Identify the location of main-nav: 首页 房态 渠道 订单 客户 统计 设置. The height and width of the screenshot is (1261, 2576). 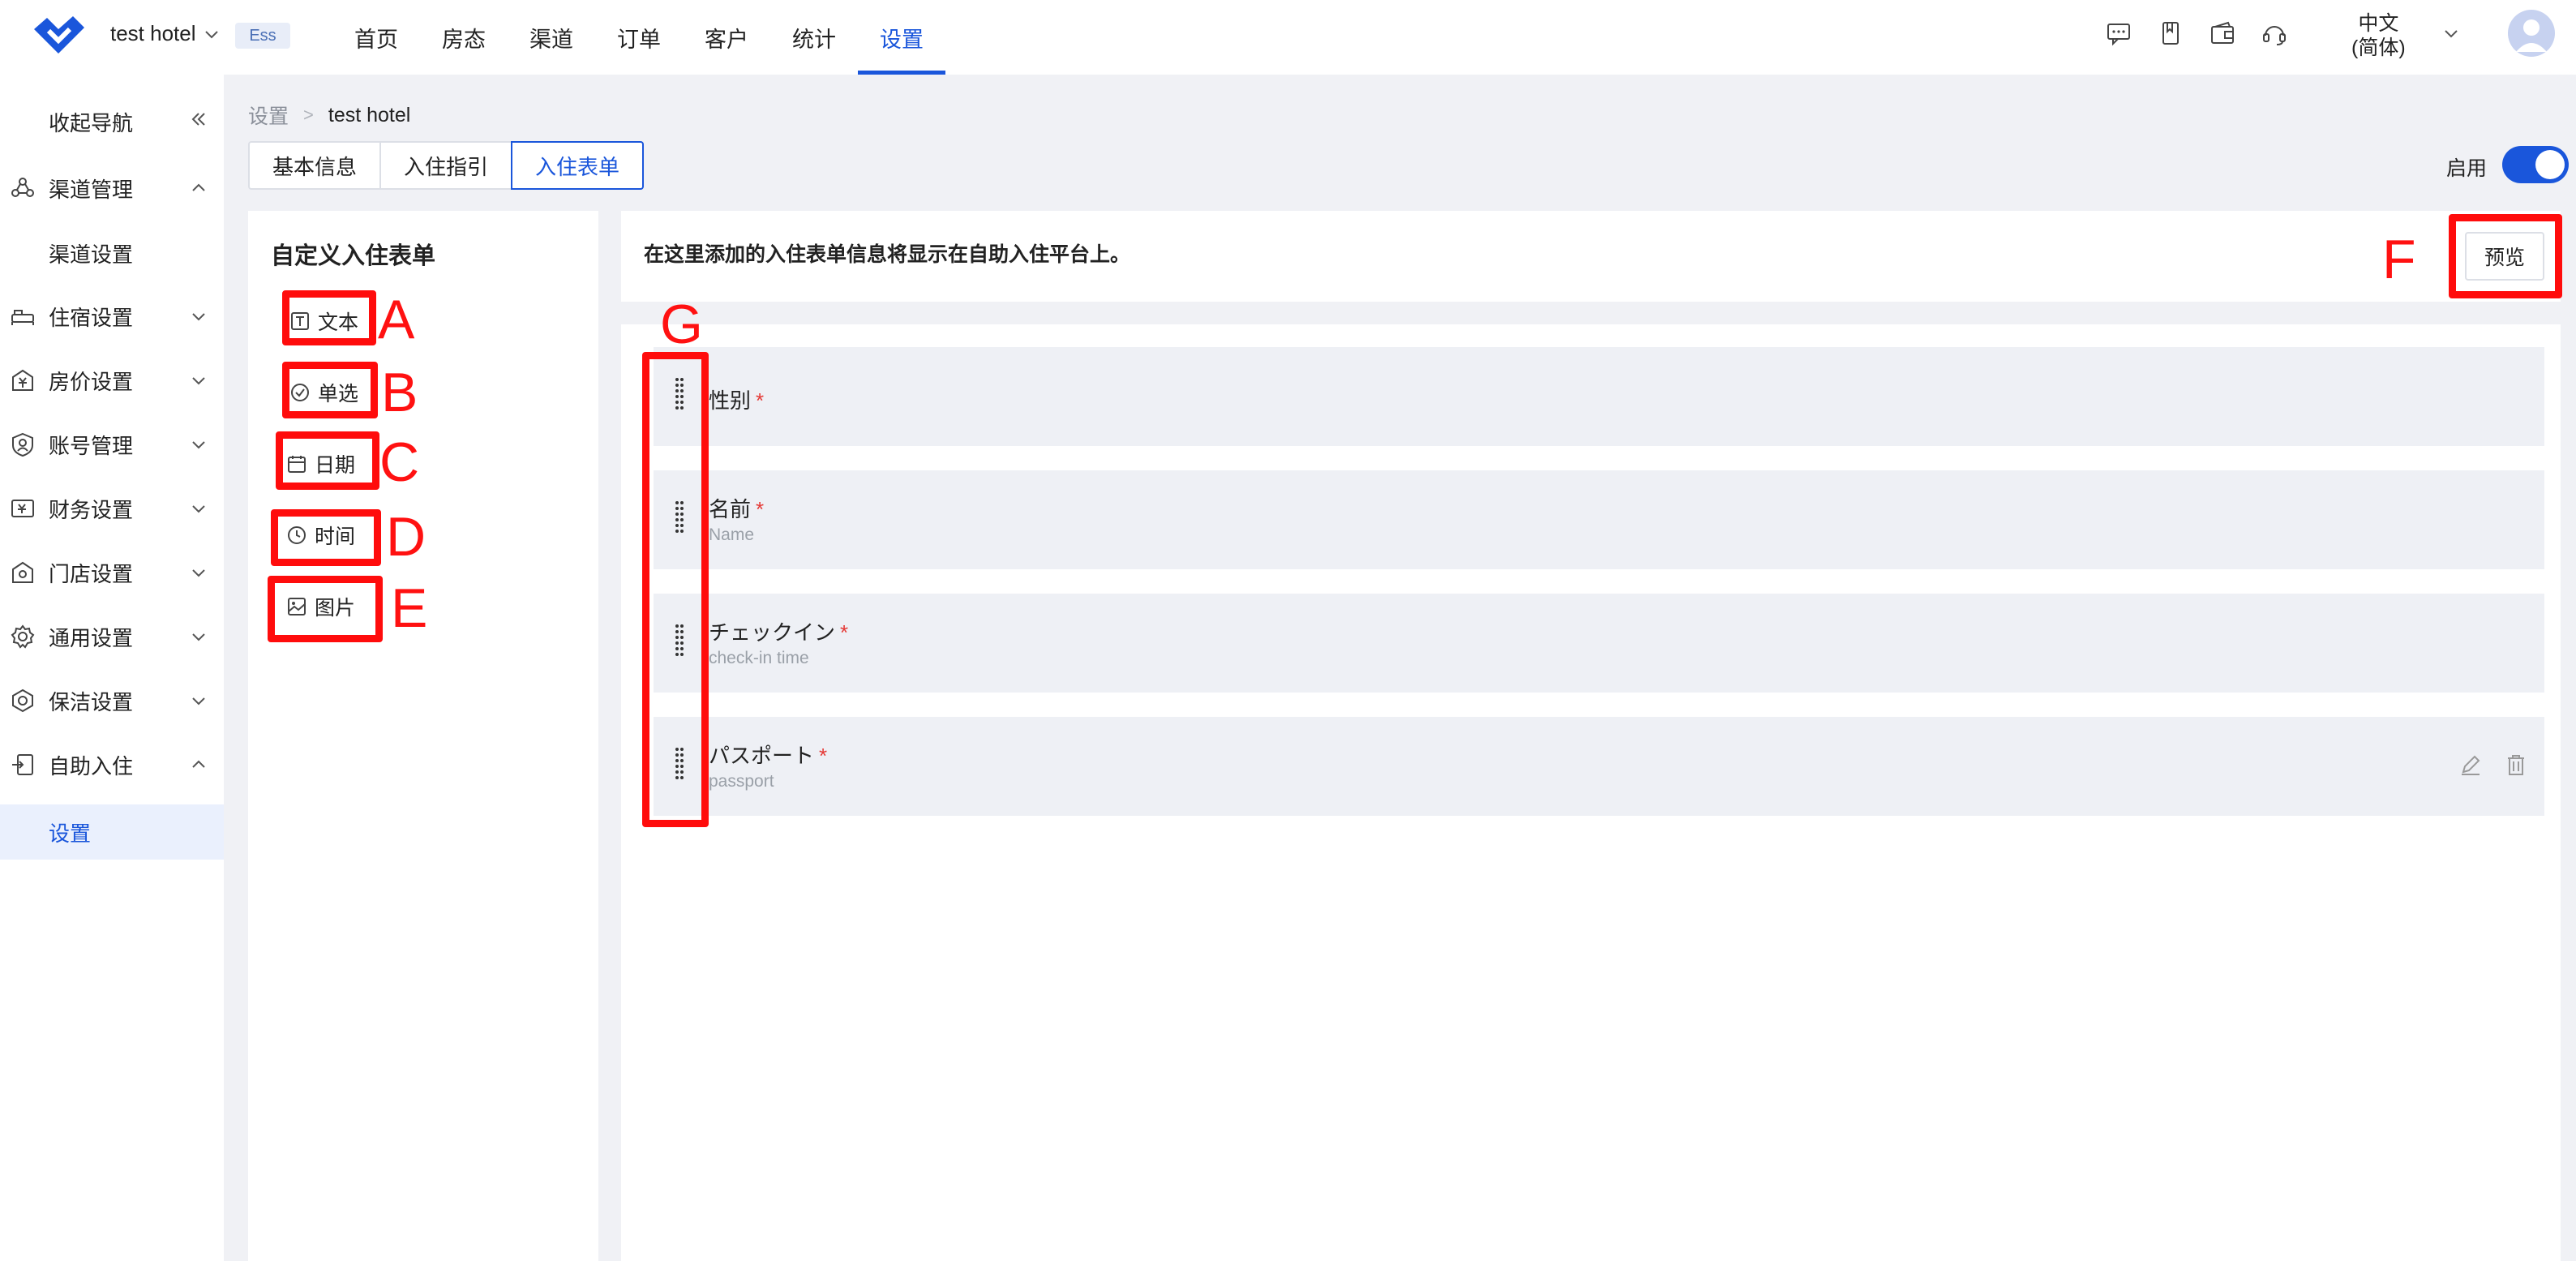
(638, 37).